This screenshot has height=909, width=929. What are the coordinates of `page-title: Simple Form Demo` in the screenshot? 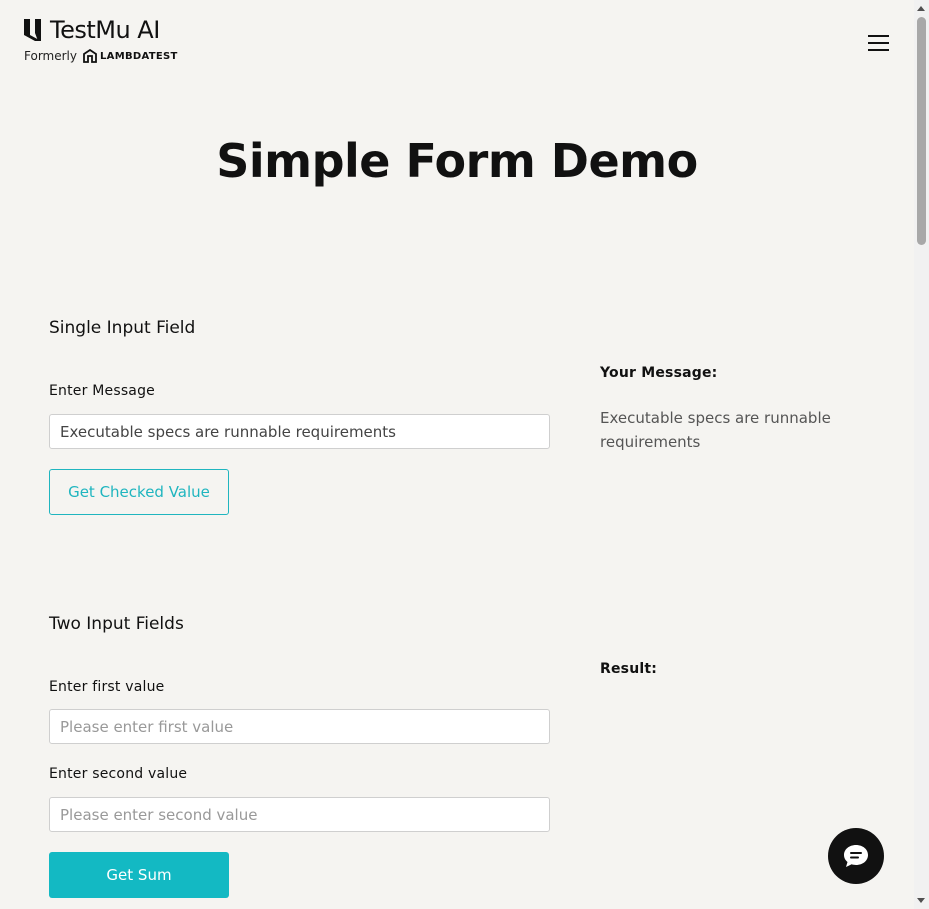 It's located at (457, 161).